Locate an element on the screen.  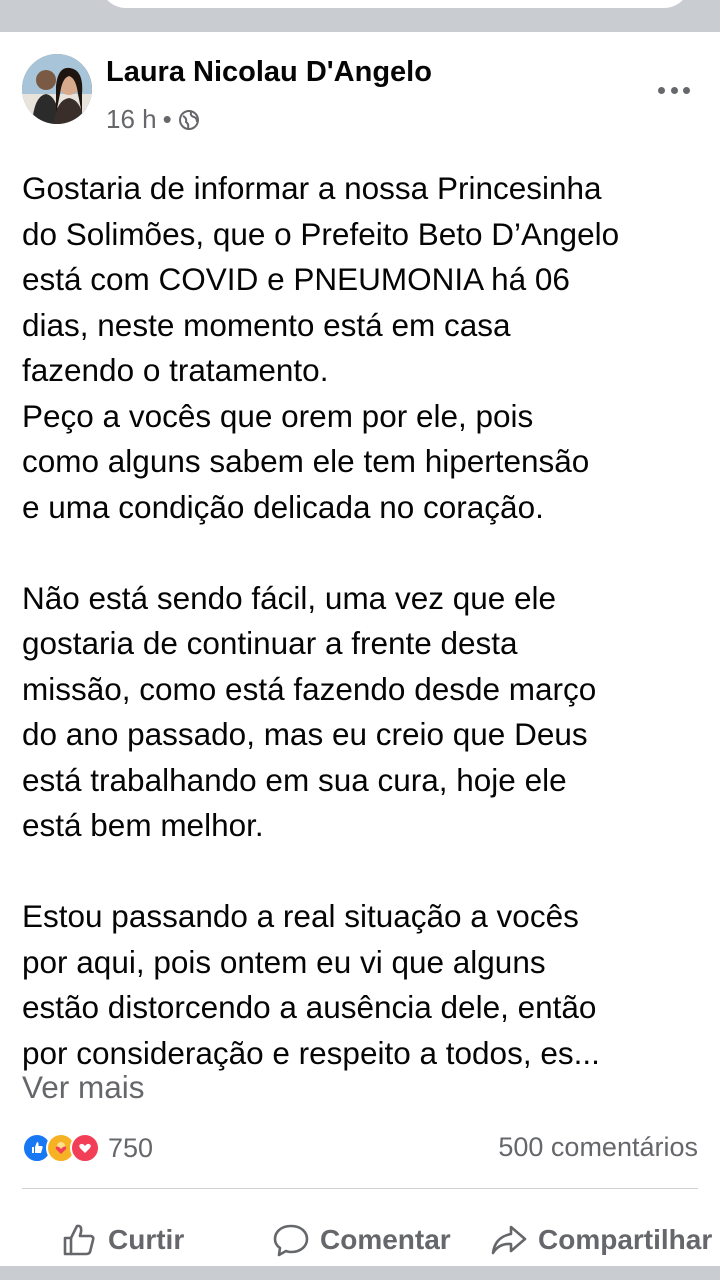
thumbs-up-icon is located at coordinates (79, 1240).